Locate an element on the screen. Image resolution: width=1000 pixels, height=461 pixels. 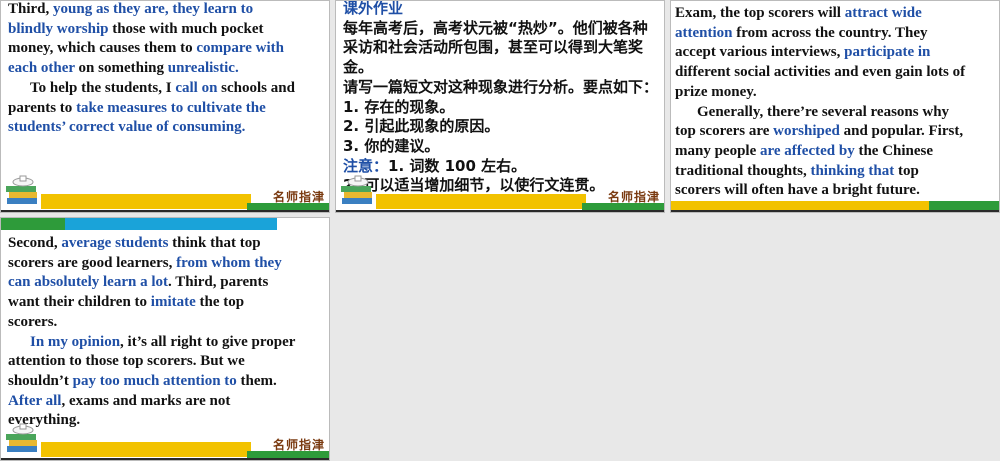
text-line: Generally, there’re several reasons why is located at coordinates (835, 113).